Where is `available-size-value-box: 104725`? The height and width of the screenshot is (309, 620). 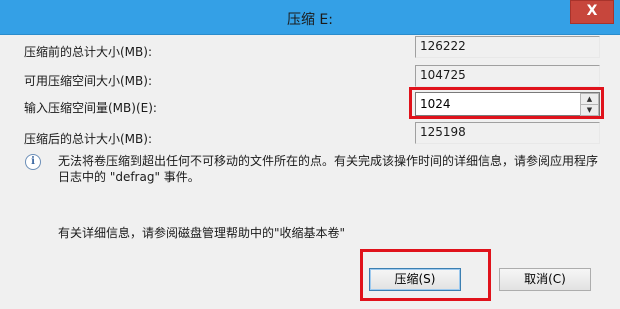 available-size-value-box: 104725 is located at coordinates (507, 76).